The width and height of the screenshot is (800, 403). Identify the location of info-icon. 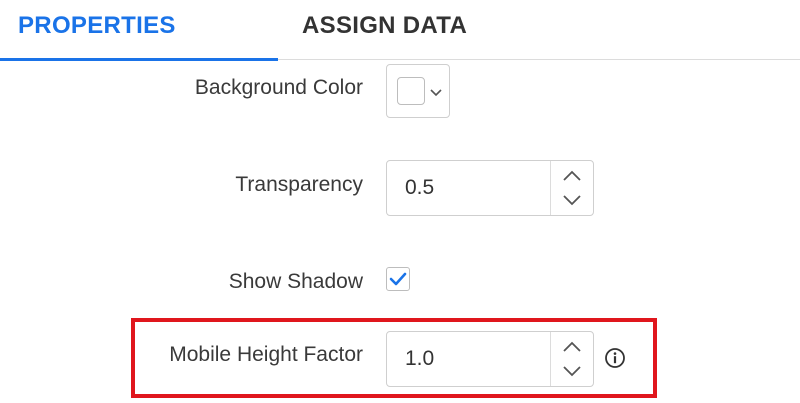
(615, 358).